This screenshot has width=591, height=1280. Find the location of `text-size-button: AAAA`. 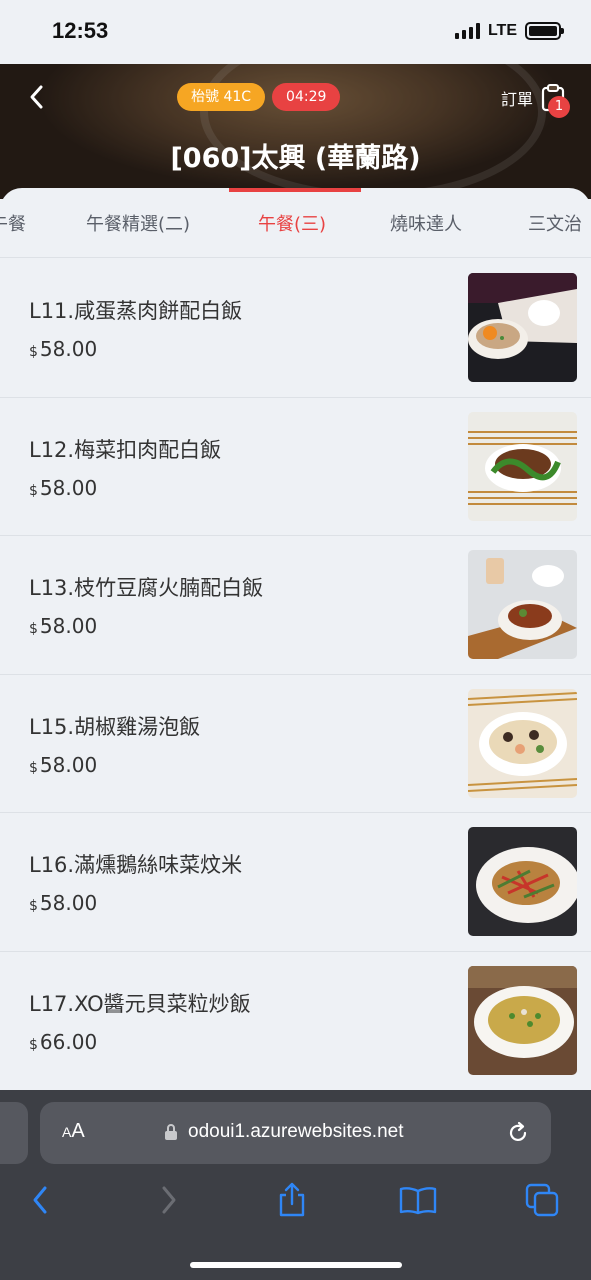

text-size-button: AAAA is located at coordinates (73, 1131).